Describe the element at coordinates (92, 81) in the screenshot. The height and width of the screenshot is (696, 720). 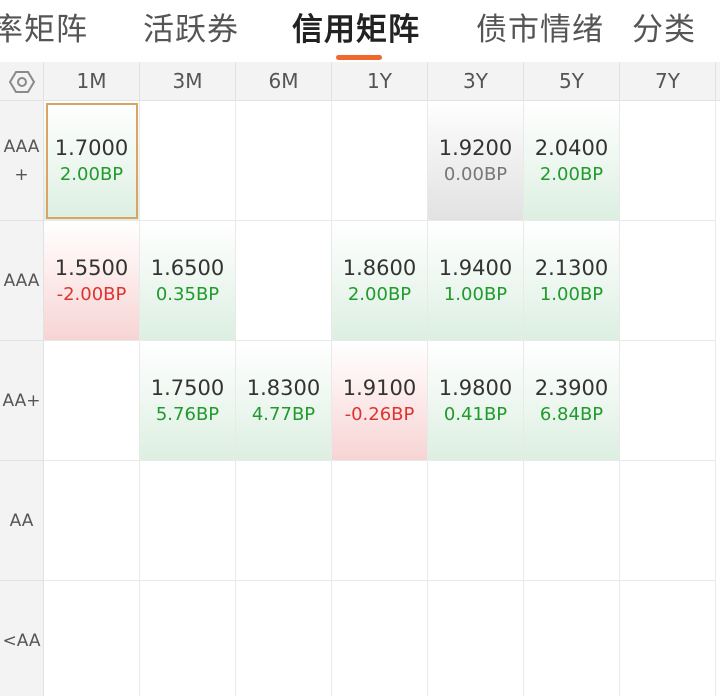
I see `column-header-1m: 1M` at that location.